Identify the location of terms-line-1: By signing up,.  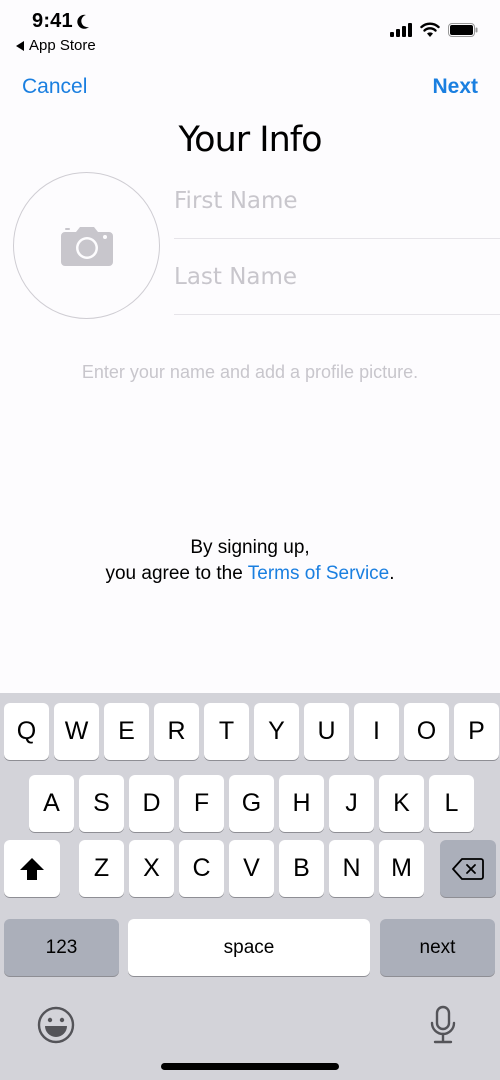
(250, 547).